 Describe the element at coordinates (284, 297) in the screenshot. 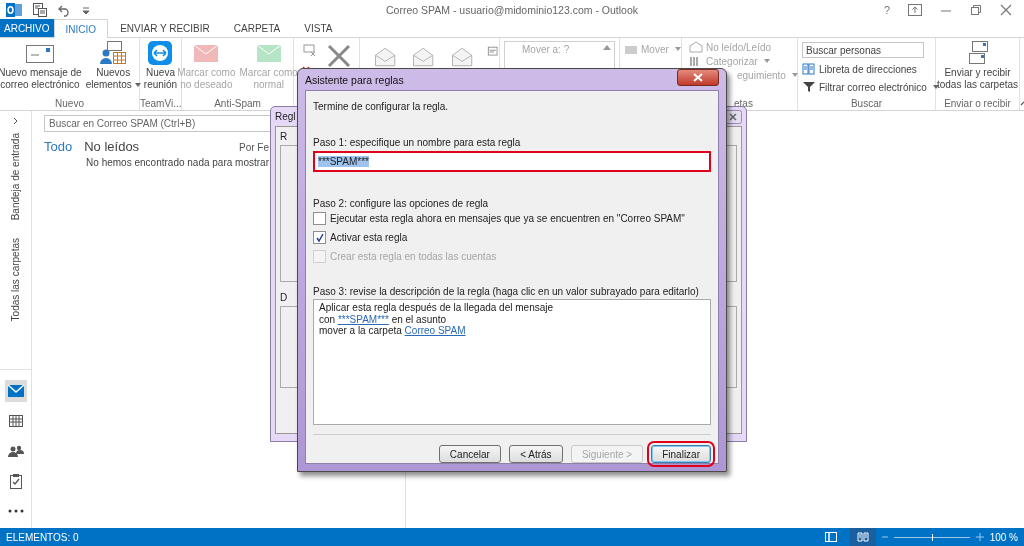

I see `section-label: D` at that location.